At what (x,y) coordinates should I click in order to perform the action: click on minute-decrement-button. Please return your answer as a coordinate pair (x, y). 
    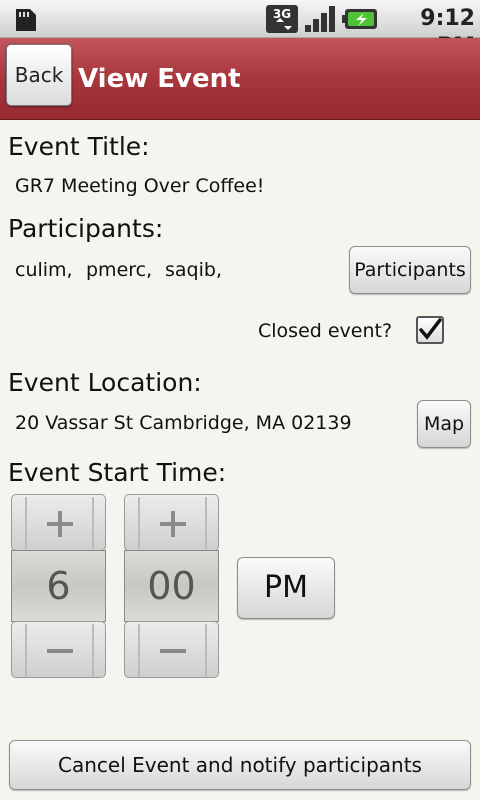
    Looking at the image, I should click on (171, 649).